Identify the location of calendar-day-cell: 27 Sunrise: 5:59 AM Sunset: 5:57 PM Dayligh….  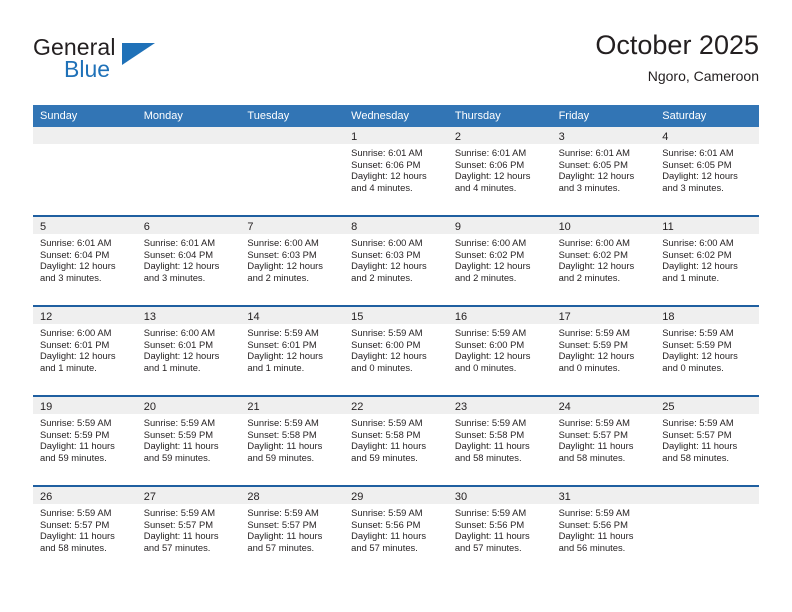
(188, 531).